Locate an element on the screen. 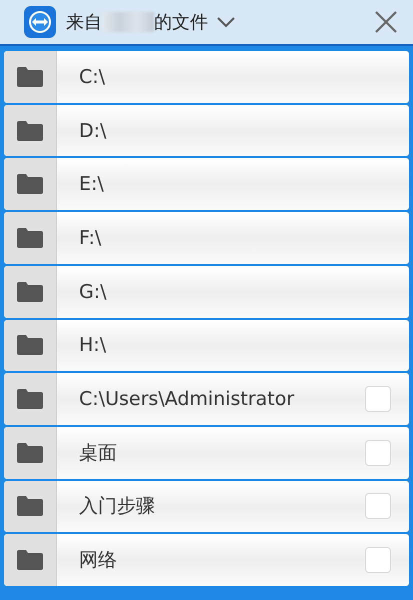  folder-row: 入门步骤 is located at coordinates (206, 506).